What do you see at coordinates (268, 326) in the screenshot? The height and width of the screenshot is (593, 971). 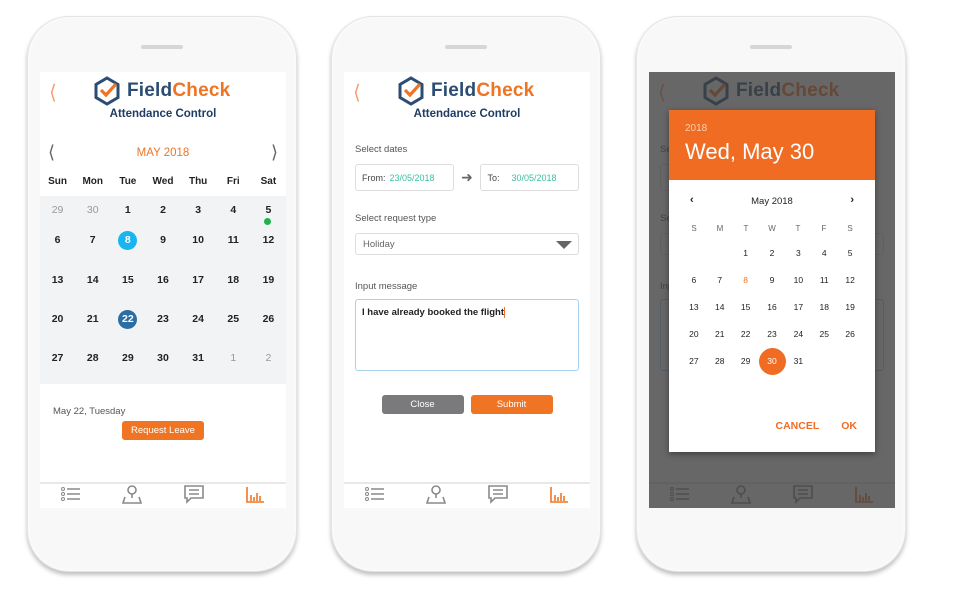 I see `calendar-day: 26` at bounding box center [268, 326].